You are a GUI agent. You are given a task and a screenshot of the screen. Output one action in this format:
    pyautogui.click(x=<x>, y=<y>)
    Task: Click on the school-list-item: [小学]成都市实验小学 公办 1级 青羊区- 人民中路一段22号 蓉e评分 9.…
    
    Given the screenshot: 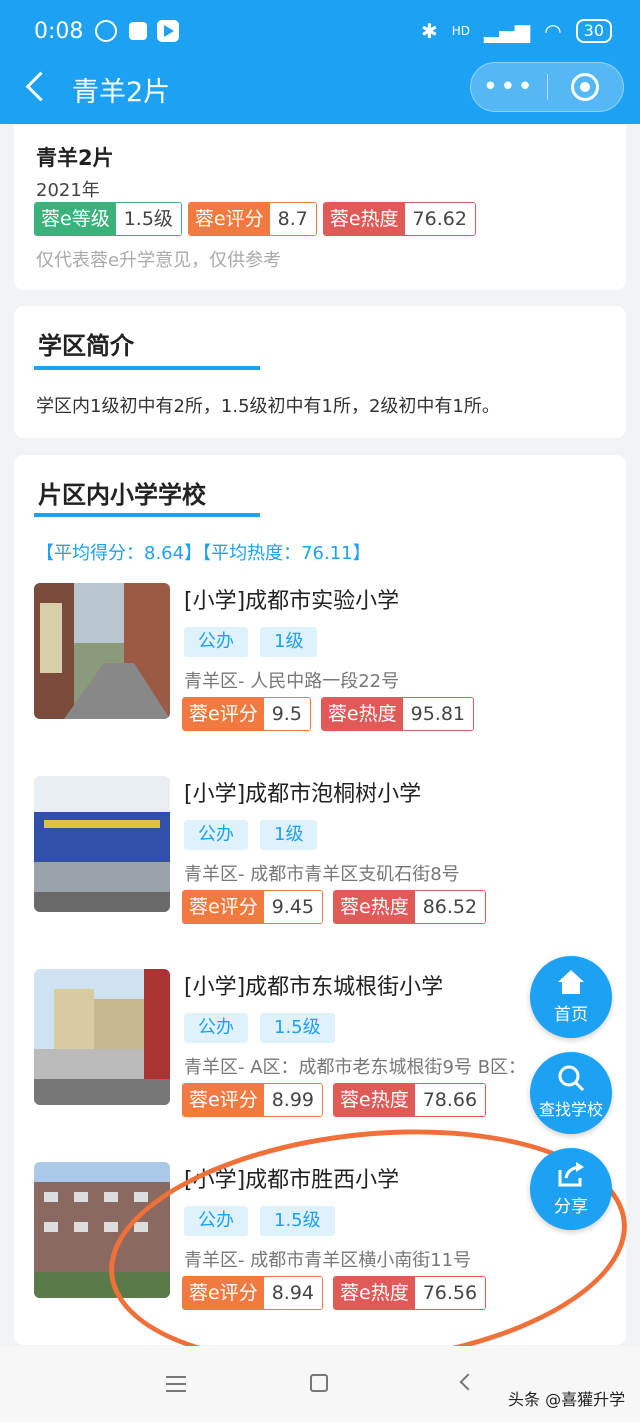 What is the action you would take?
    pyautogui.click(x=324, y=663)
    